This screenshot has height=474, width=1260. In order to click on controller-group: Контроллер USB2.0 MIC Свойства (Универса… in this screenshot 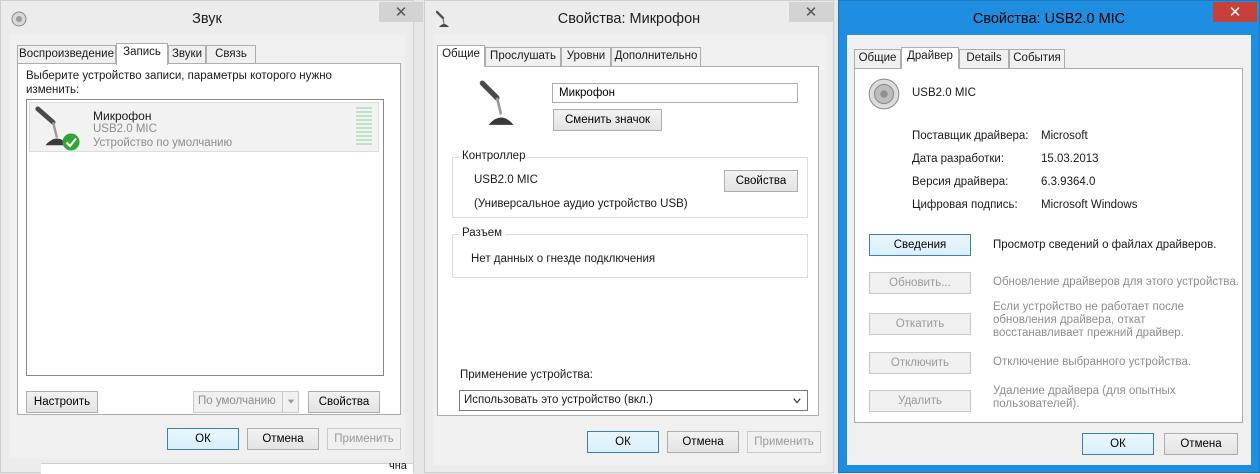, I will do `click(630, 184)`.